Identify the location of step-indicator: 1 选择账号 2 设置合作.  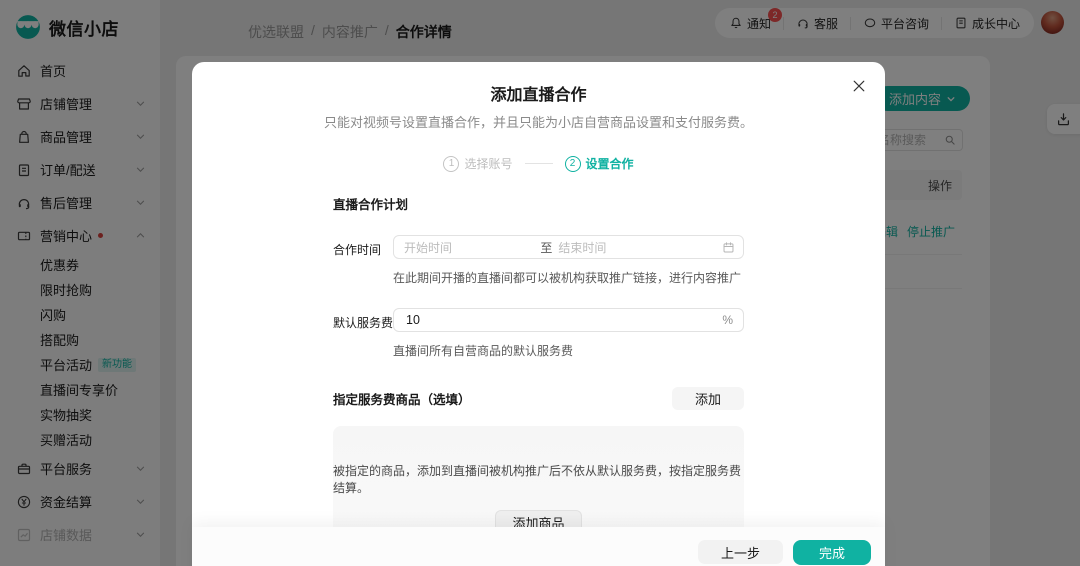
(538, 163).